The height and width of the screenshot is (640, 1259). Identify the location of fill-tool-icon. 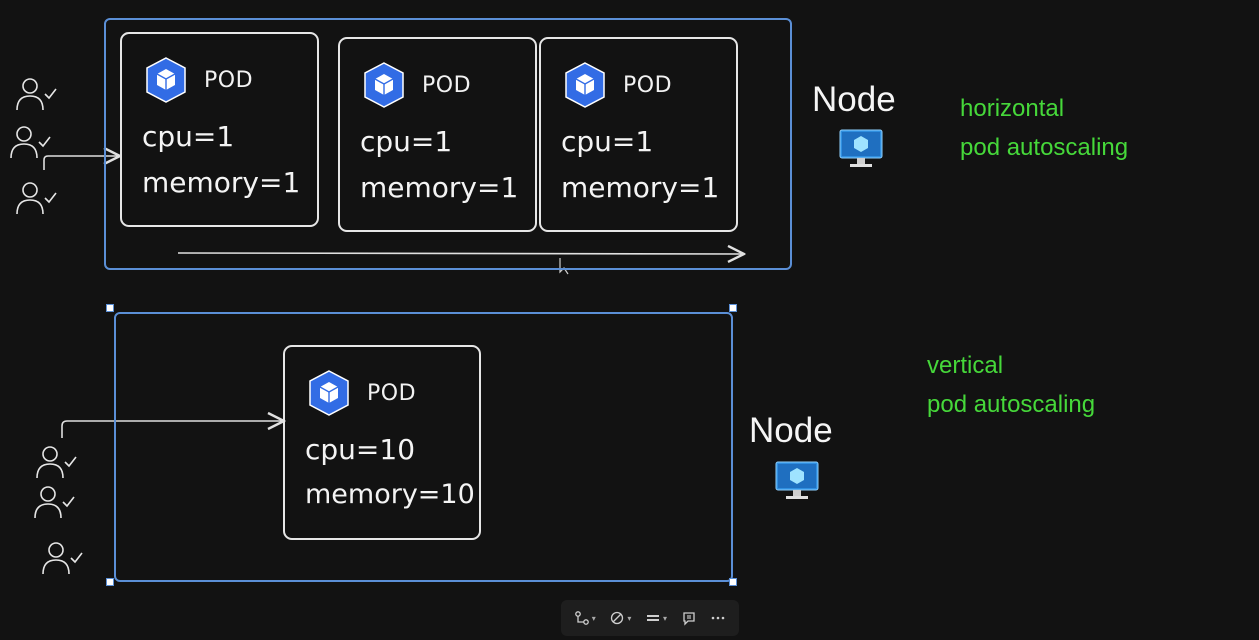
(652, 618).